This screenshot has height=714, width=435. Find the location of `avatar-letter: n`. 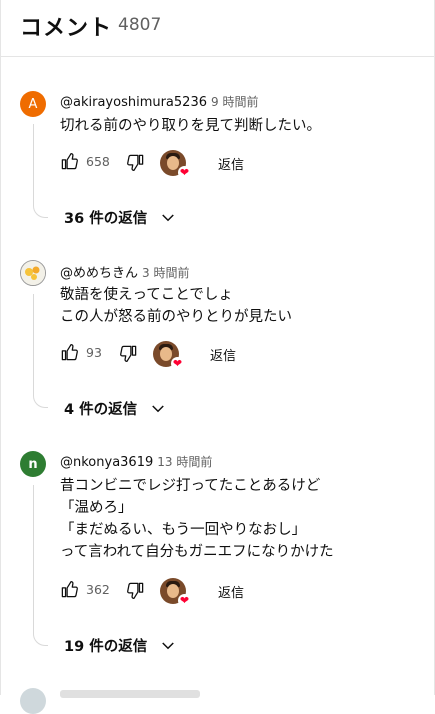

avatar-letter: n is located at coordinates (33, 464).